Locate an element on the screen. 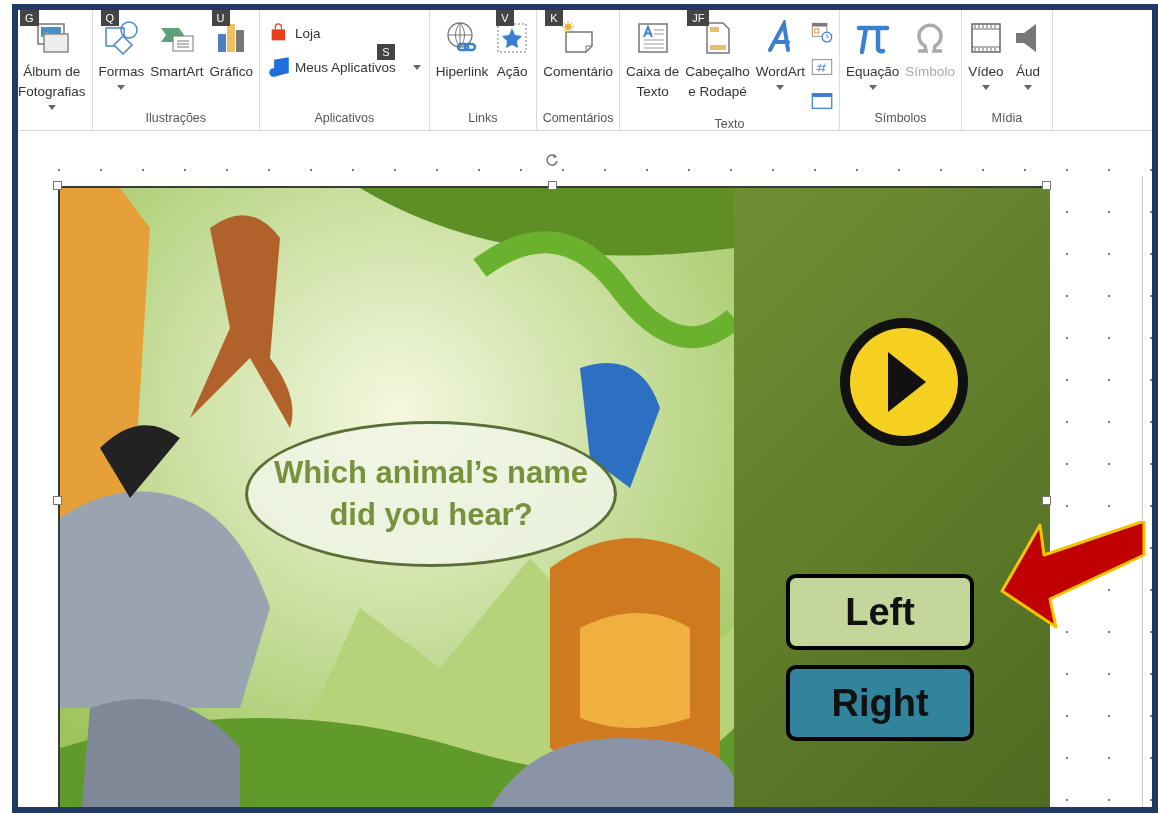  group-label: Aplicativos is located at coordinates (344, 118).